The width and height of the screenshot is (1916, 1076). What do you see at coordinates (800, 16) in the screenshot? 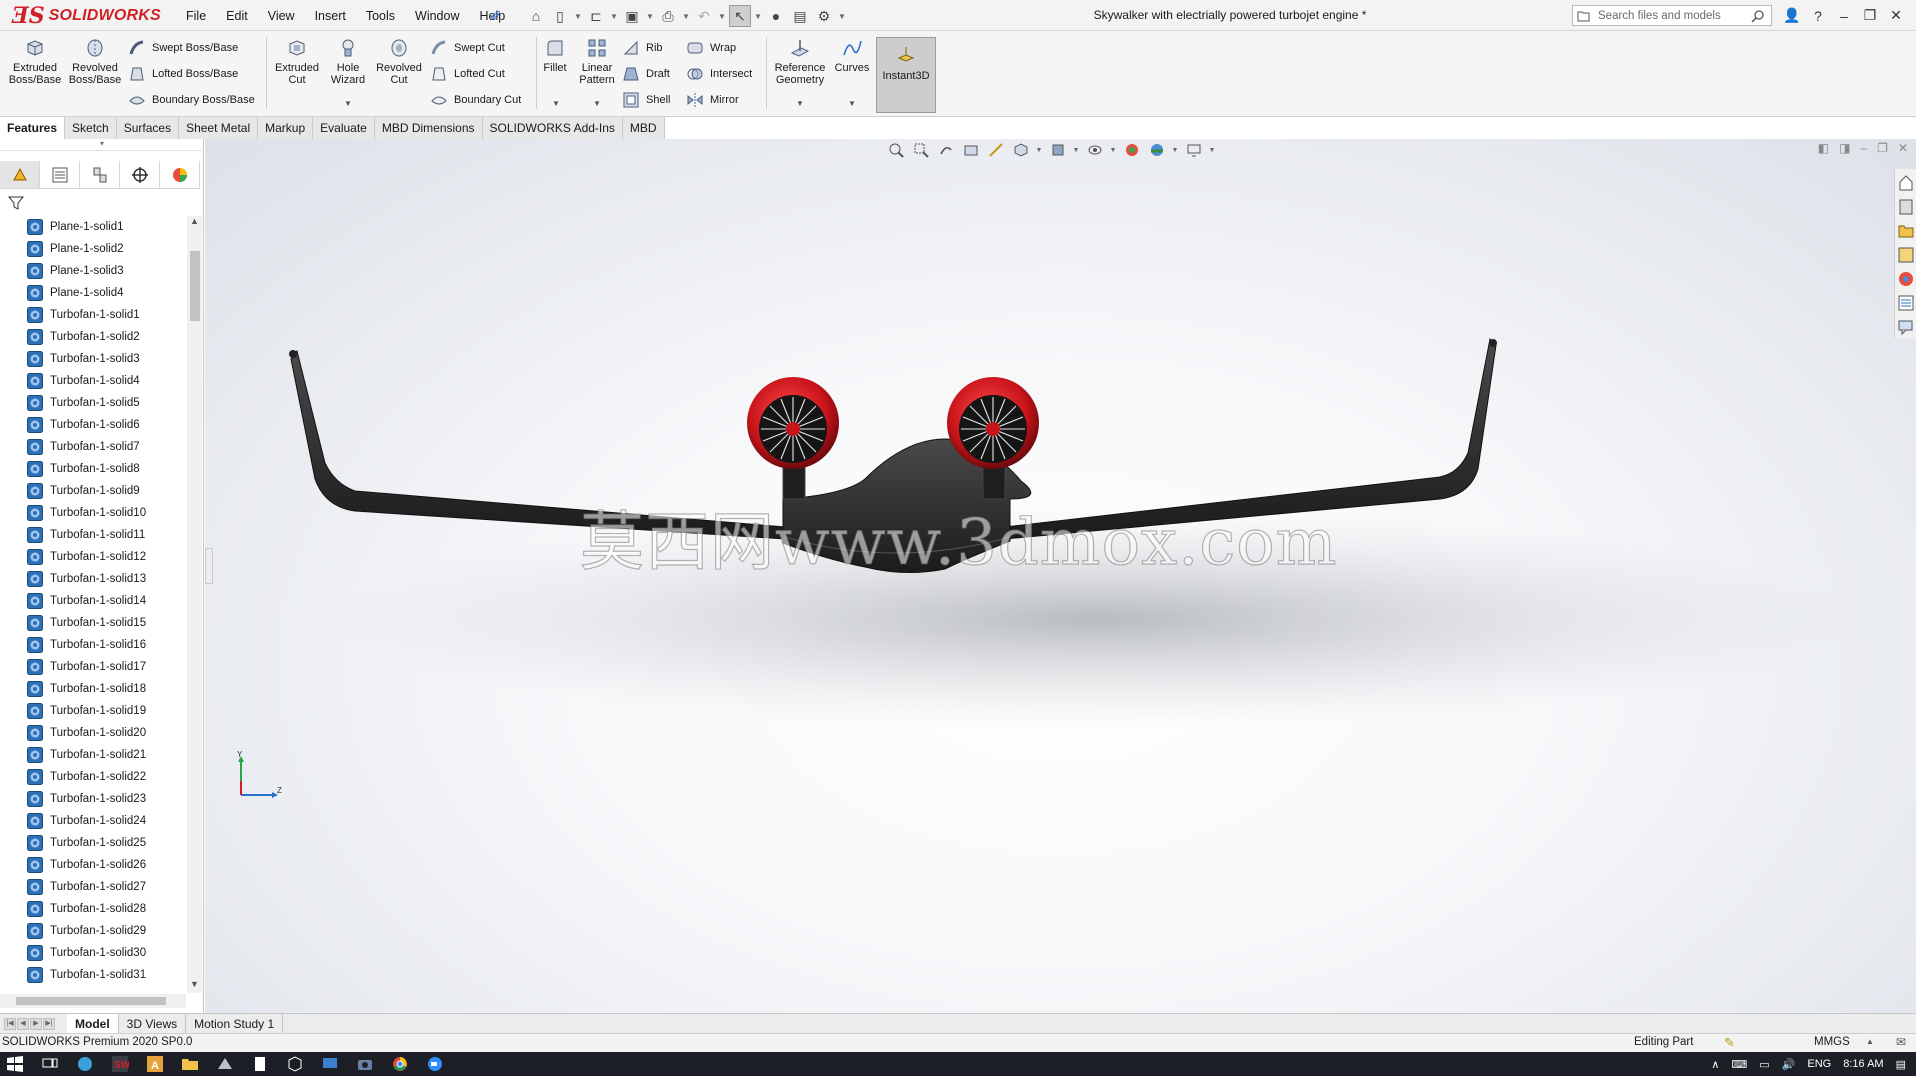
I see `file-properties-icon: ▤` at bounding box center [800, 16].